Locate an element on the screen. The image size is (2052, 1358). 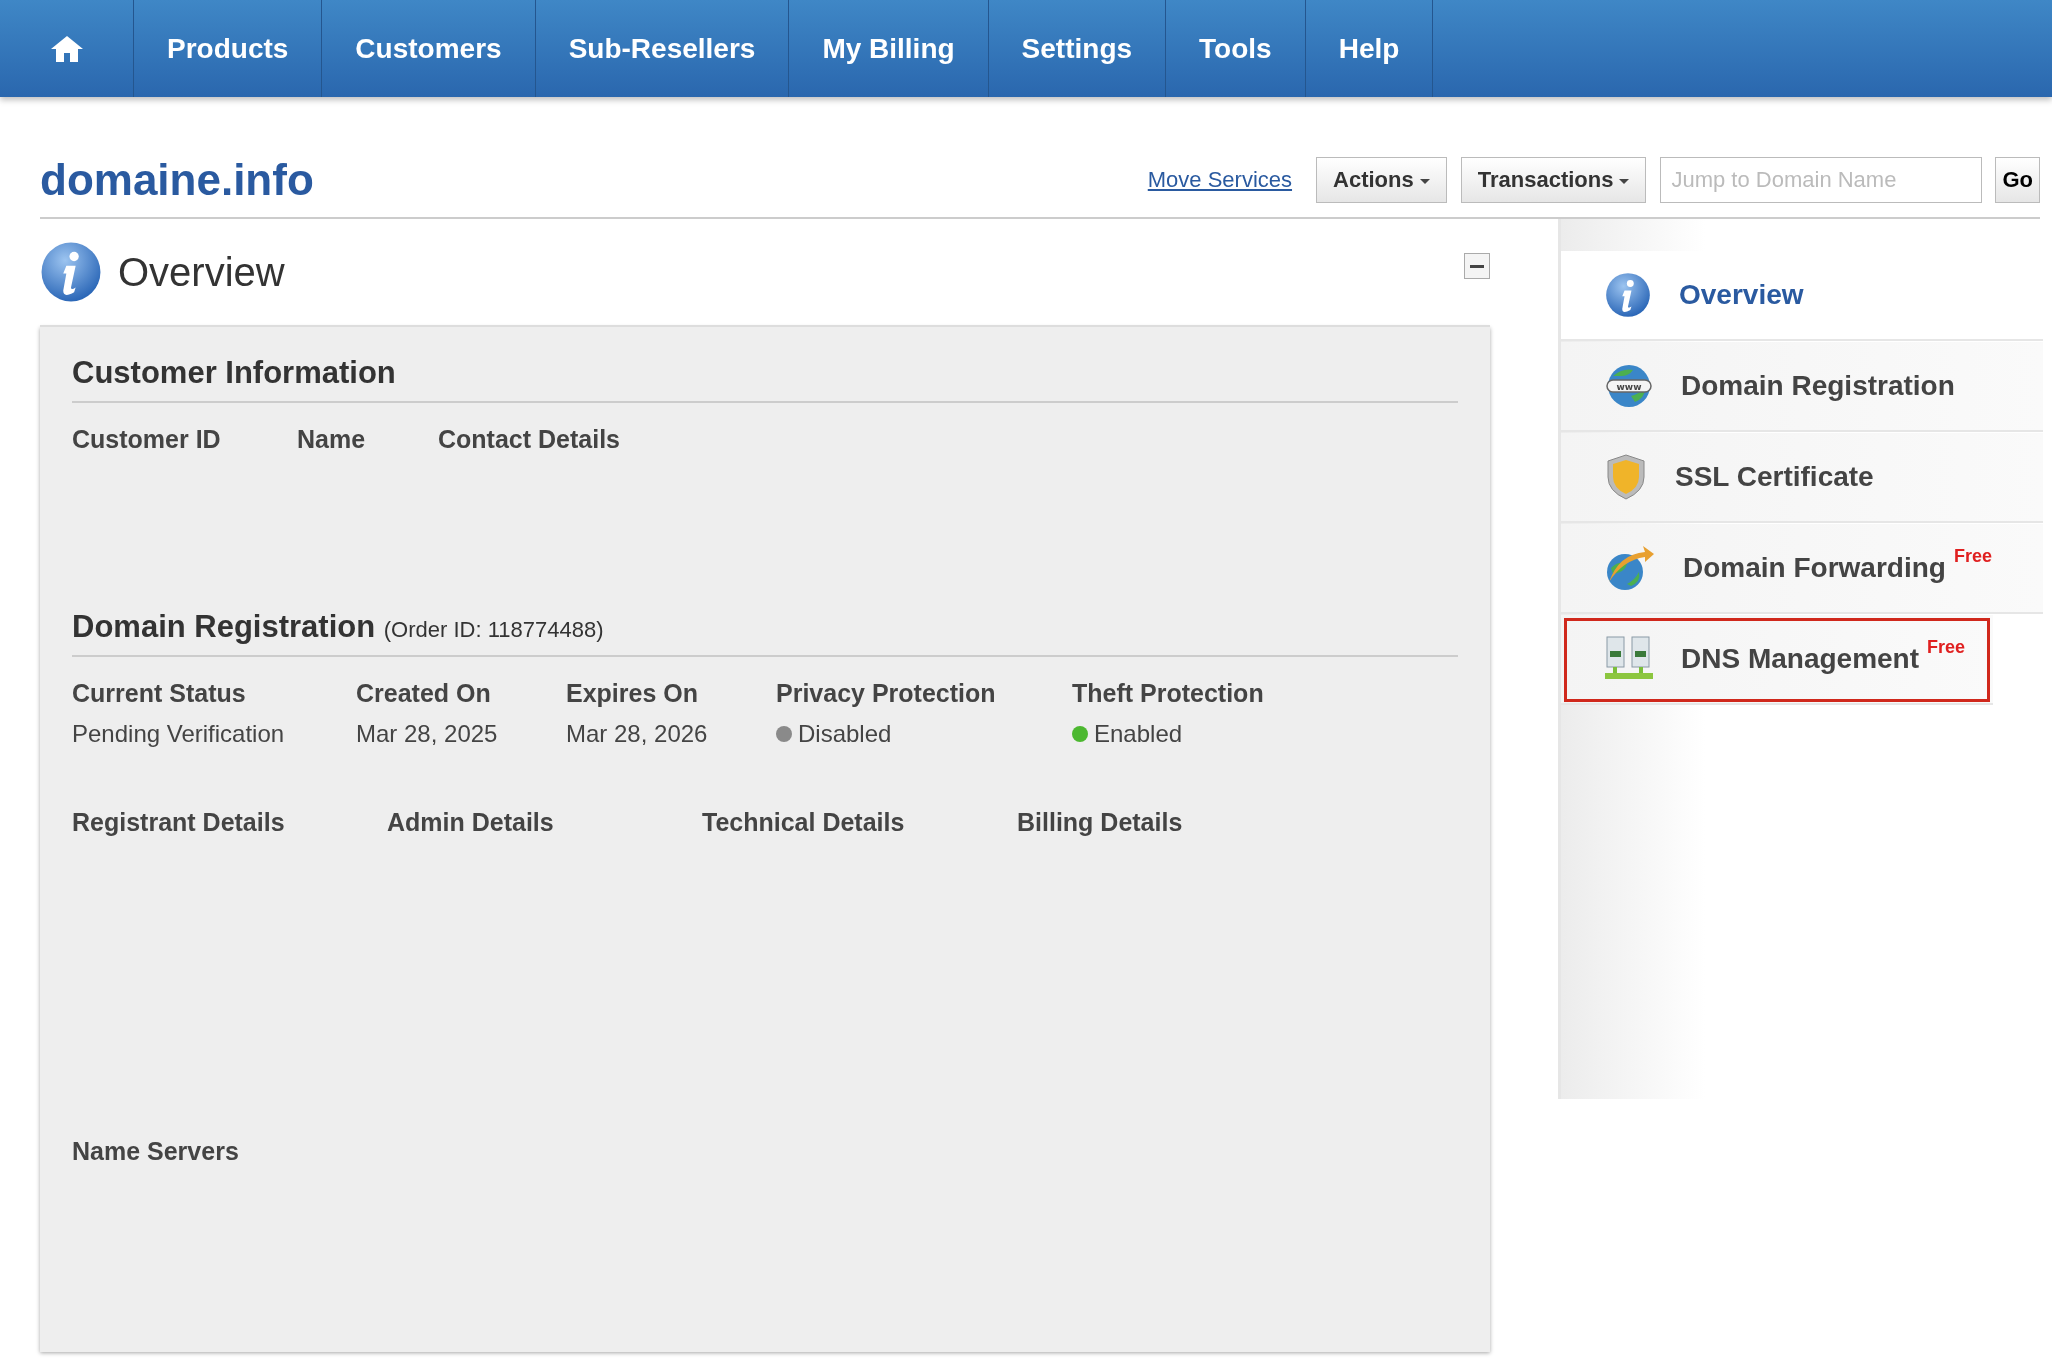
sidebar-item: Overview is located at coordinates (1802, 296).